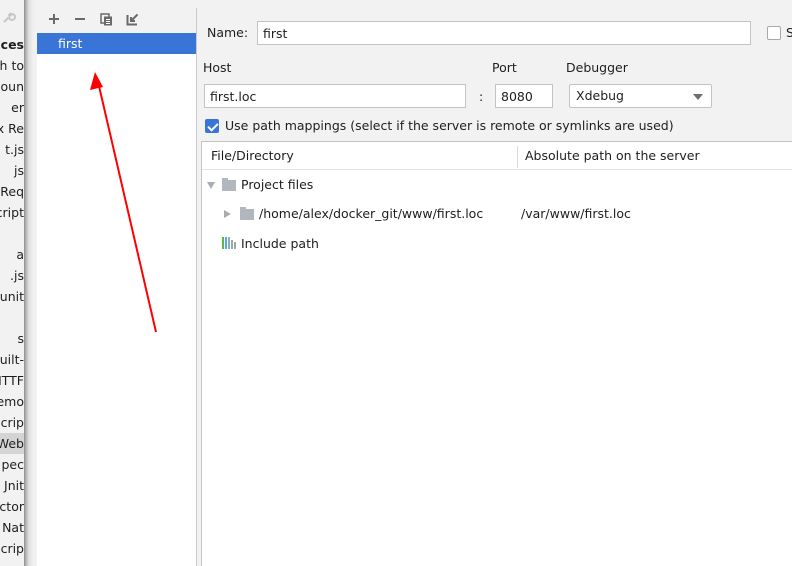 The height and width of the screenshot is (566, 792). I want to click on settings-tree-item: cript, so click(12, 212).